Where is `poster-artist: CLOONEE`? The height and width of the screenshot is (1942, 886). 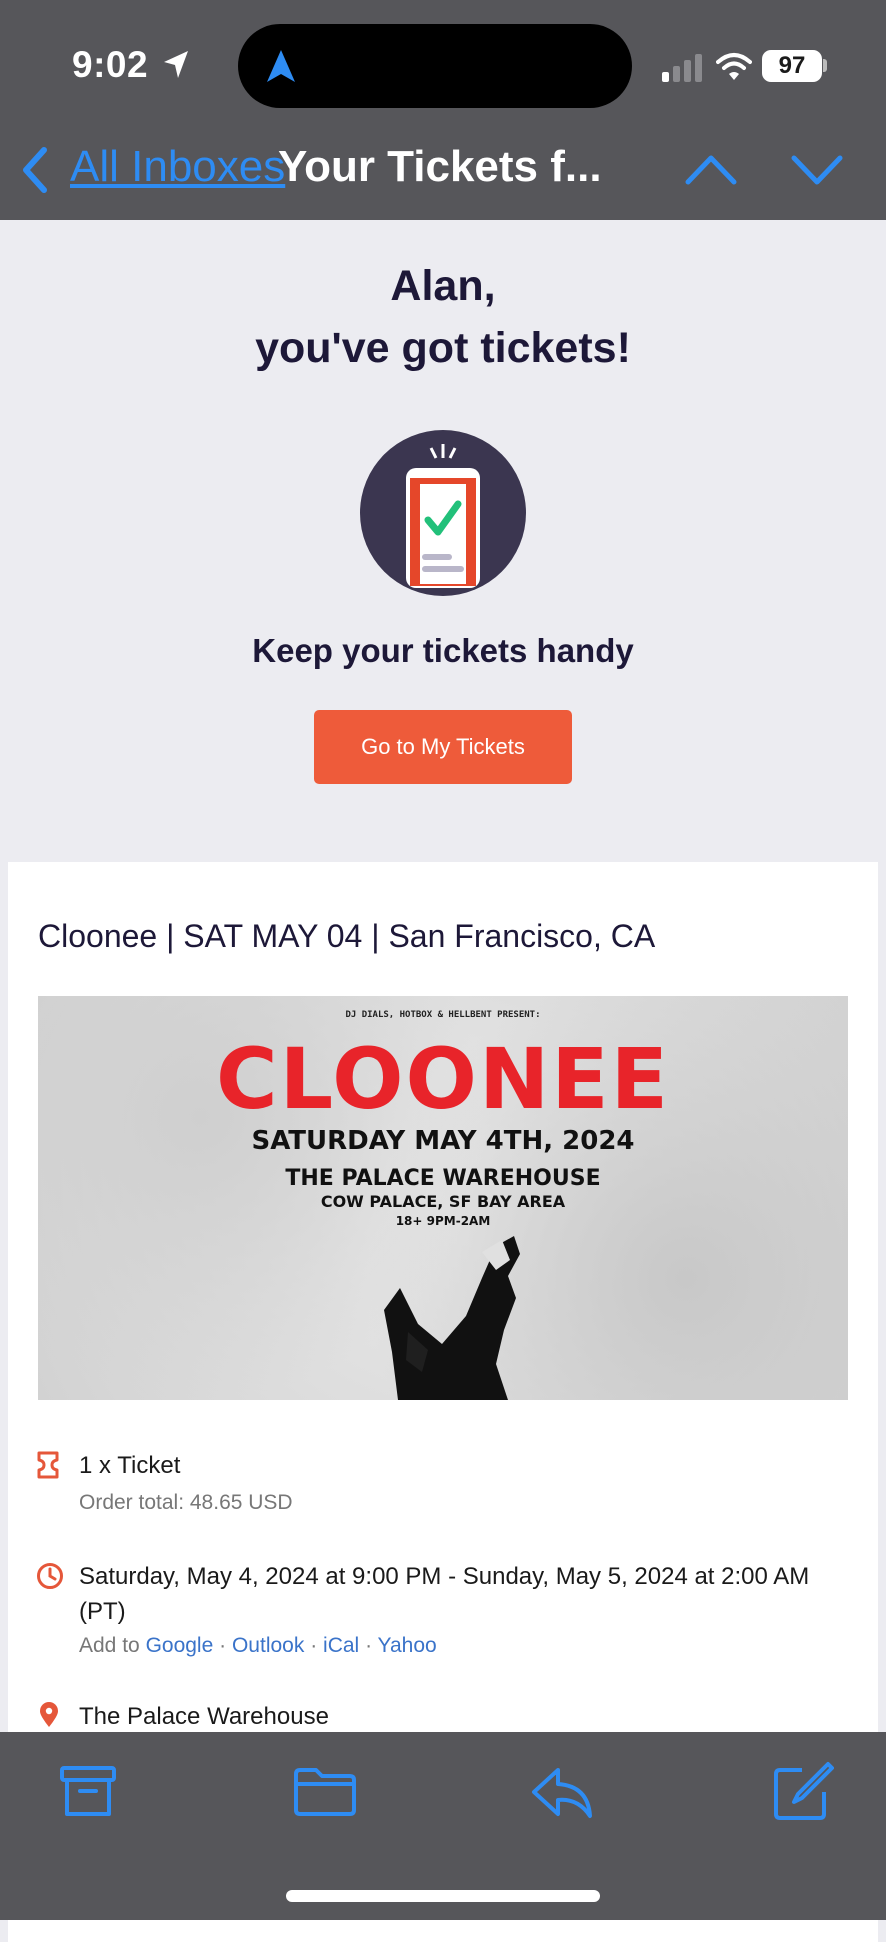 poster-artist: CLOONEE is located at coordinates (443, 1079).